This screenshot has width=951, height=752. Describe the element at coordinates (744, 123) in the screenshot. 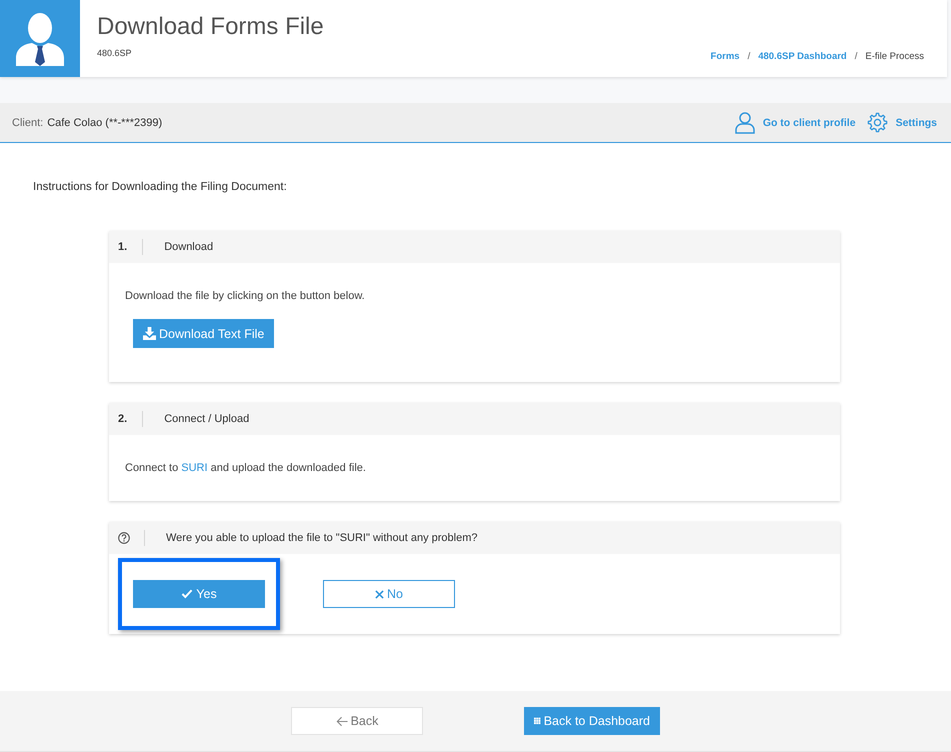

I see `user-icon` at that location.